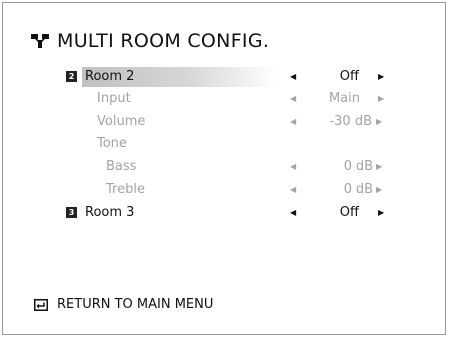 Image resolution: width=450 pixels, height=339 pixels. What do you see at coordinates (121, 121) in the screenshot?
I see `volume-label: Volume` at bounding box center [121, 121].